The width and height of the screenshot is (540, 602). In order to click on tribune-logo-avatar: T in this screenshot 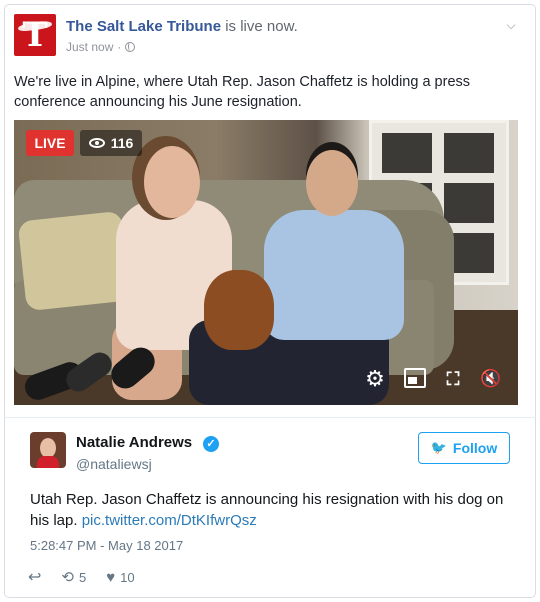, I will do `click(35, 35)`.